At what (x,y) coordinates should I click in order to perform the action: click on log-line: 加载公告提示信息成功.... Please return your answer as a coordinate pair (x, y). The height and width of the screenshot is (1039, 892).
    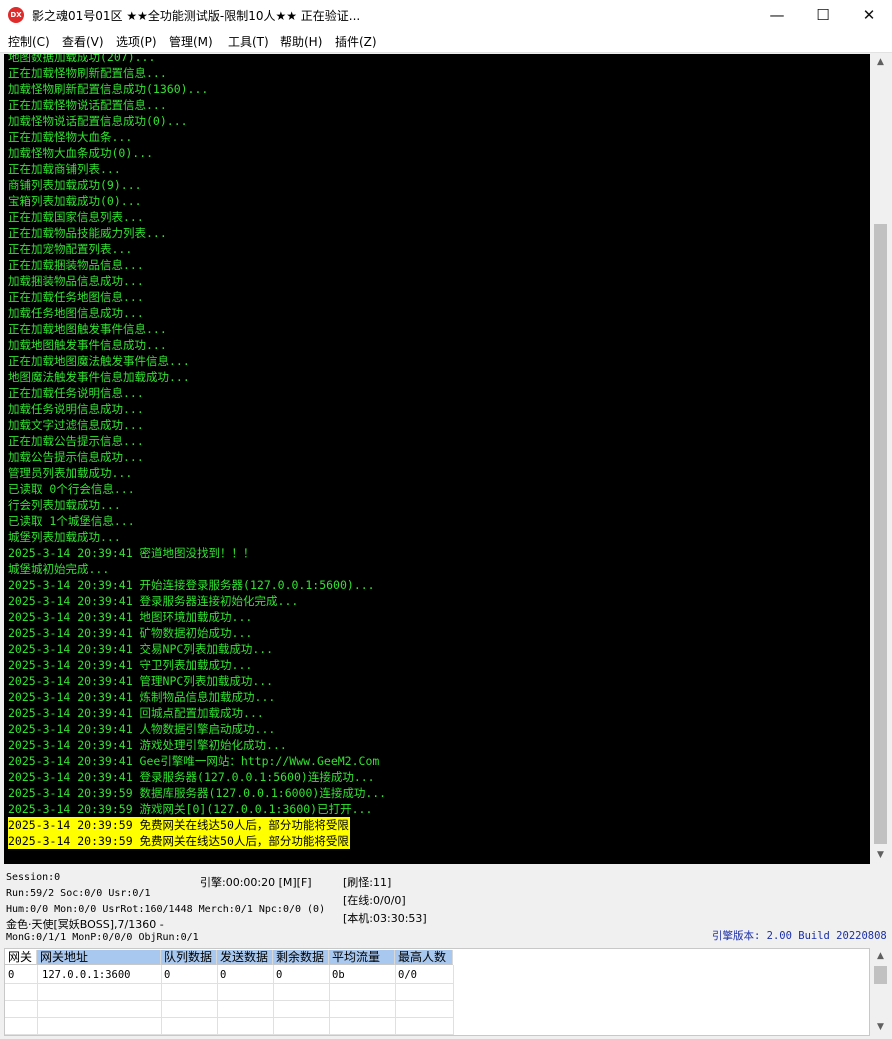
    Looking at the image, I should click on (76, 457).